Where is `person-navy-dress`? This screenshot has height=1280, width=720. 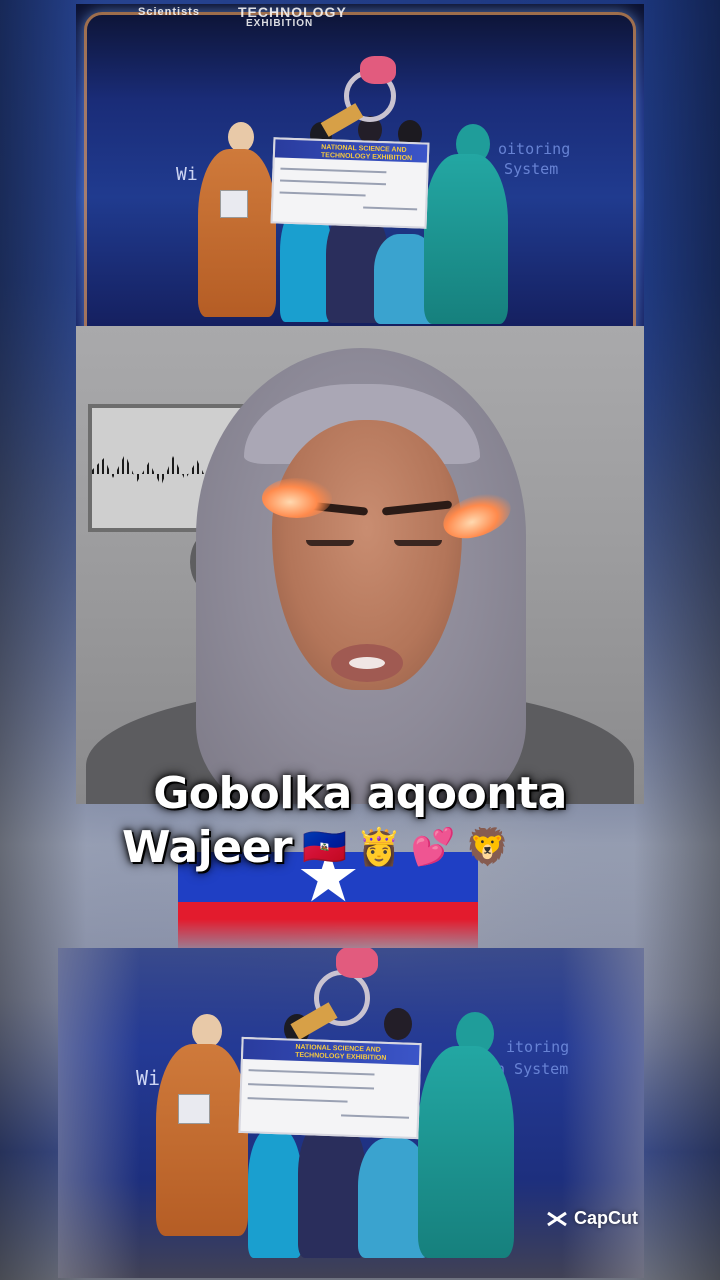 person-navy-dress is located at coordinates (332, 1188).